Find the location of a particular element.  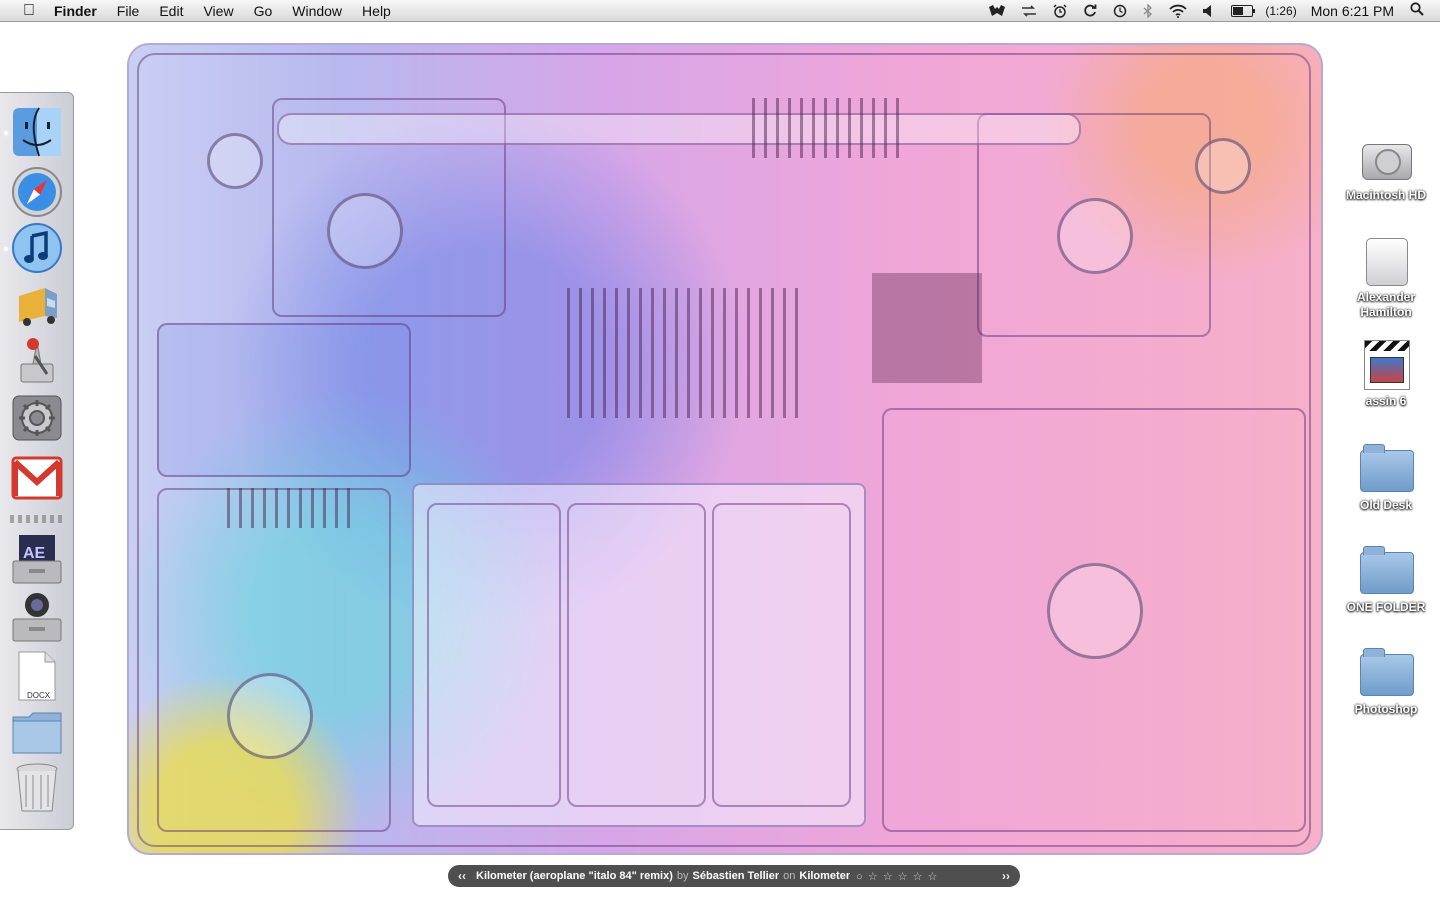

desktop-icon-photoshop: Photoshop is located at coordinates (1386, 680).